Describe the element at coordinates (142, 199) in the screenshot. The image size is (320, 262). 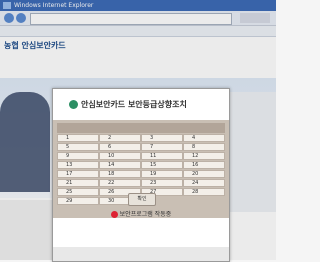
I see `ok-button: 확인` at that location.